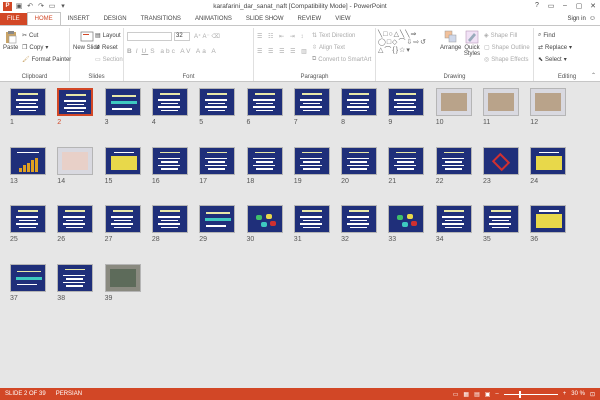  I want to click on quick-styles-button: Quick Styles, so click(472, 43).